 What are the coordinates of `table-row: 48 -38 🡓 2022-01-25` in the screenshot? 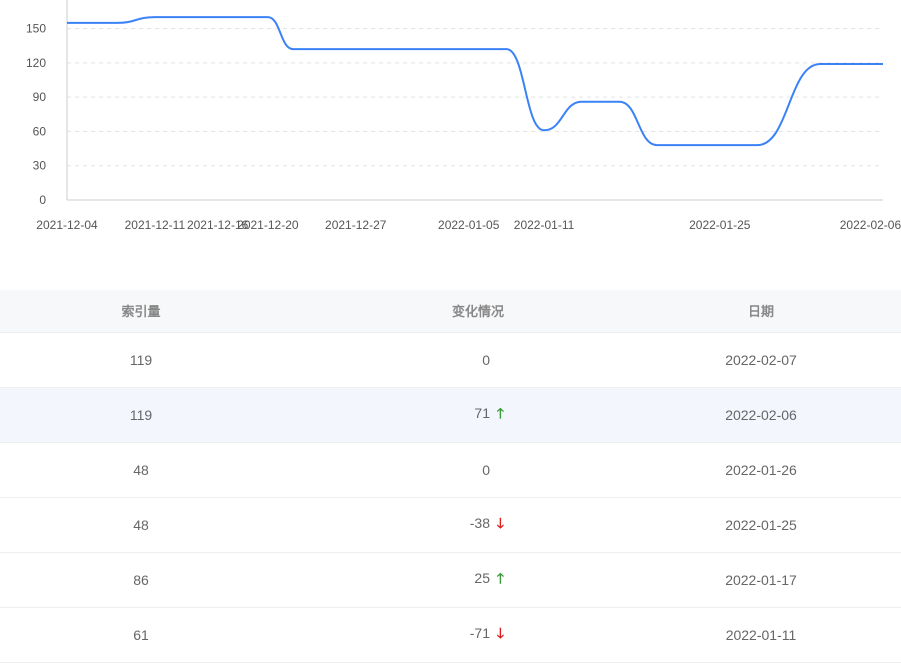 It's located at (450, 524).